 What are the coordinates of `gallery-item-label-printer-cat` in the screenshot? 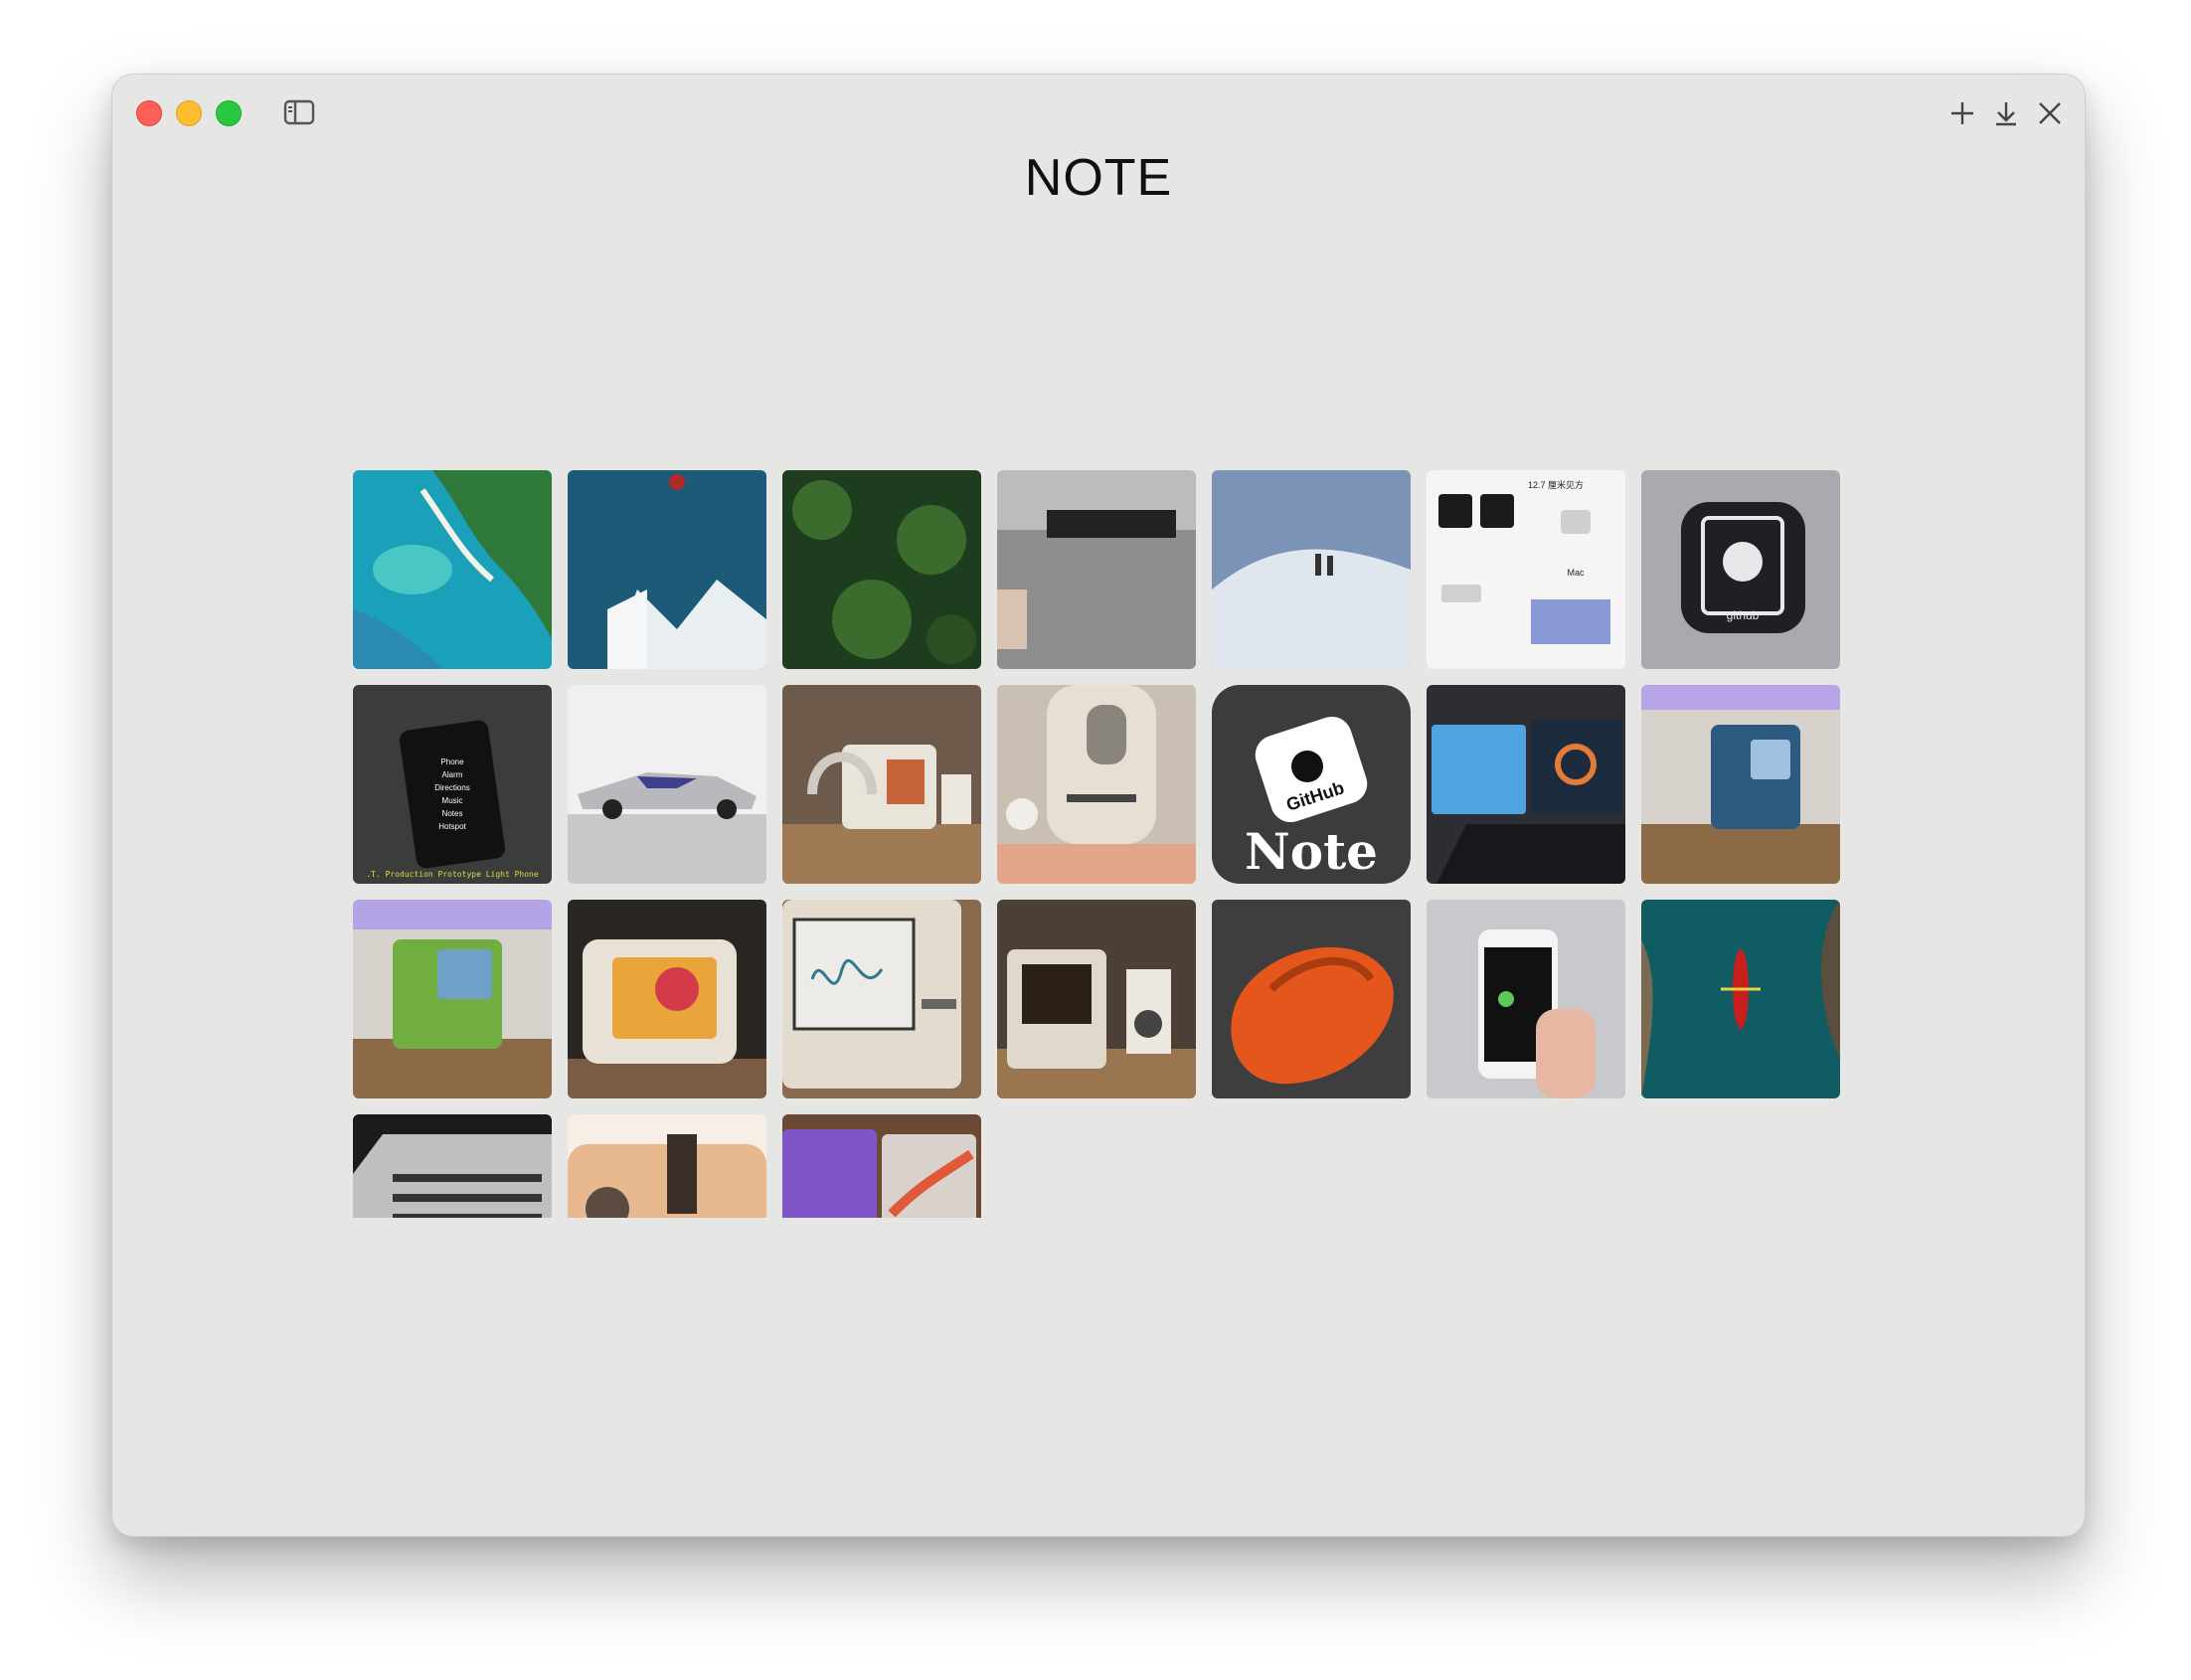 It's located at (1097, 784).